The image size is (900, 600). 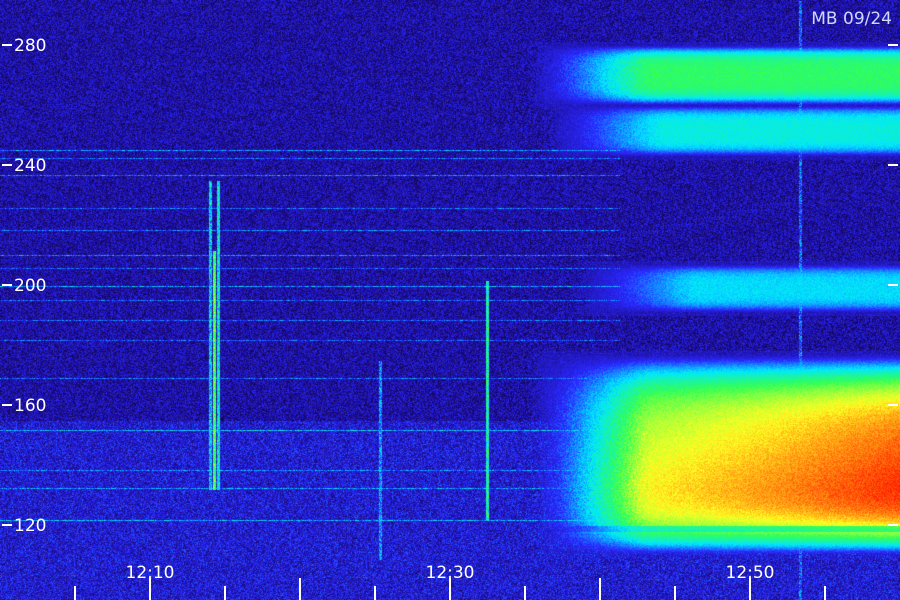 What do you see at coordinates (30, 406) in the screenshot?
I see `y-tick-label-160: 160` at bounding box center [30, 406].